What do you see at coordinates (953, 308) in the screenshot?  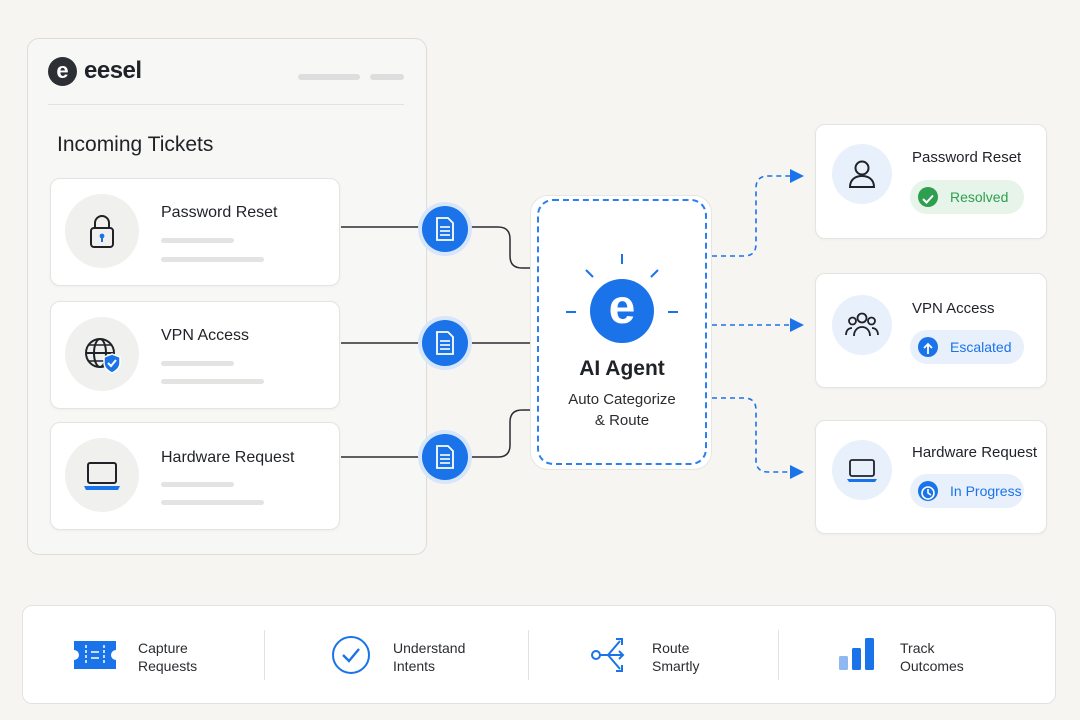 I see `result-title: VPN Access` at bounding box center [953, 308].